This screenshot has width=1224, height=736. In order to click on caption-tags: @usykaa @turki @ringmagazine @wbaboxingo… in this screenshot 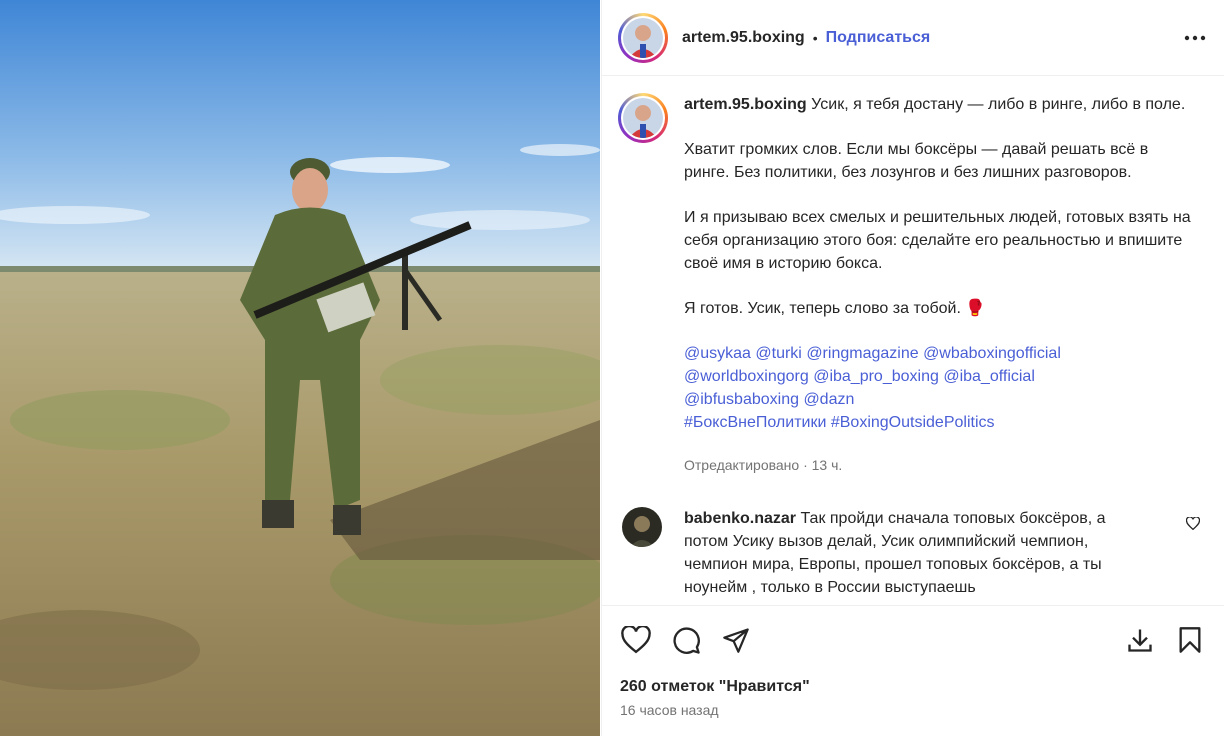, I will do `click(939, 388)`.